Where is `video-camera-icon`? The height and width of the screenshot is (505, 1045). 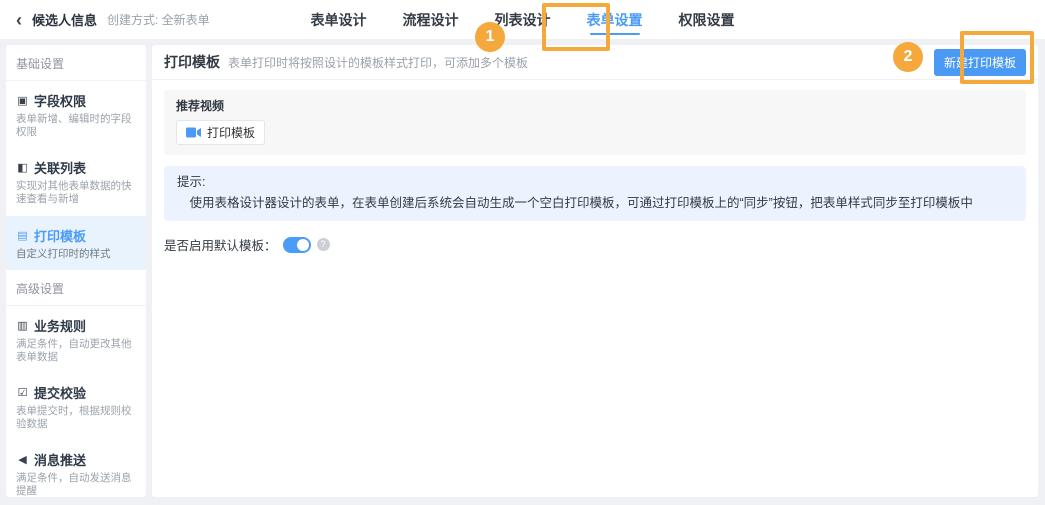 video-camera-icon is located at coordinates (193, 132).